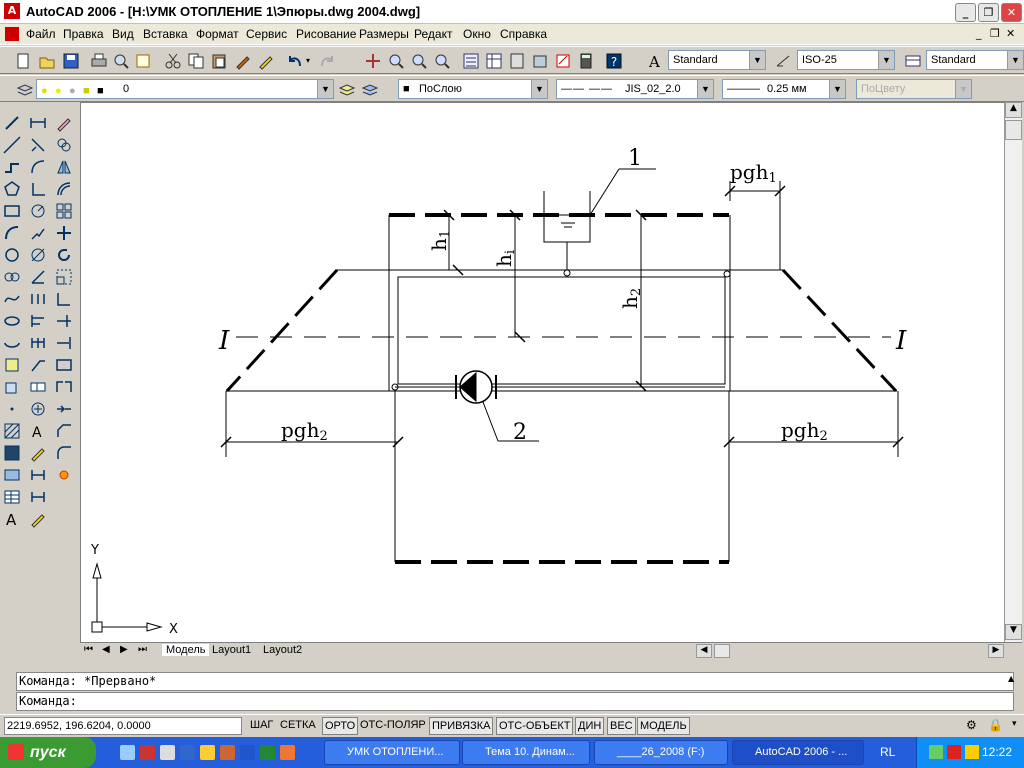  I want to click on tab-layout1: Layout1, so click(231, 650).